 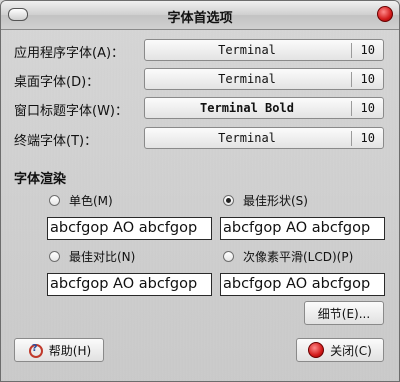 What do you see at coordinates (71, 111) in the screenshot?
I see `window-title-font-label: 窗口标题字体(W)：` at bounding box center [71, 111].